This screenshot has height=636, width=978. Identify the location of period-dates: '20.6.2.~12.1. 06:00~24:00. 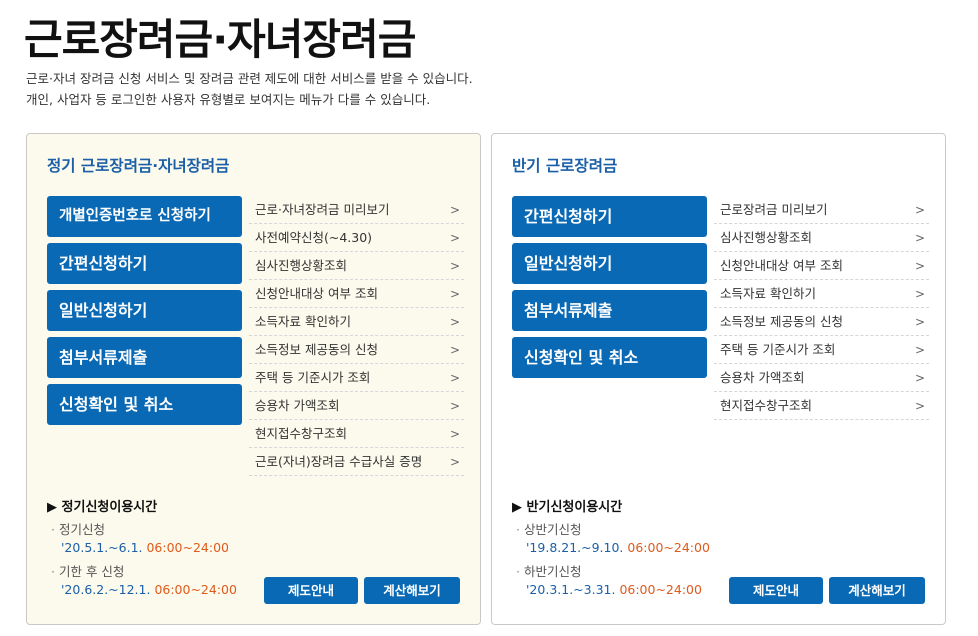
(144, 590).